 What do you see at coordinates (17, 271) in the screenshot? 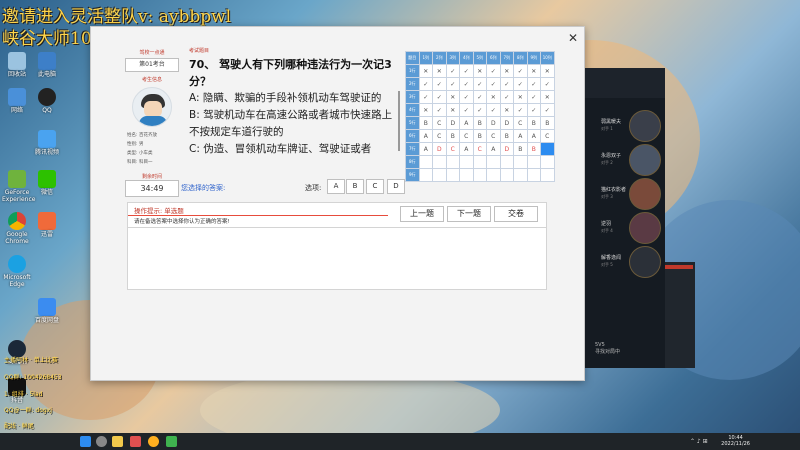
I see `desktop-icon-edge: Microsoft Edge` at bounding box center [17, 271].